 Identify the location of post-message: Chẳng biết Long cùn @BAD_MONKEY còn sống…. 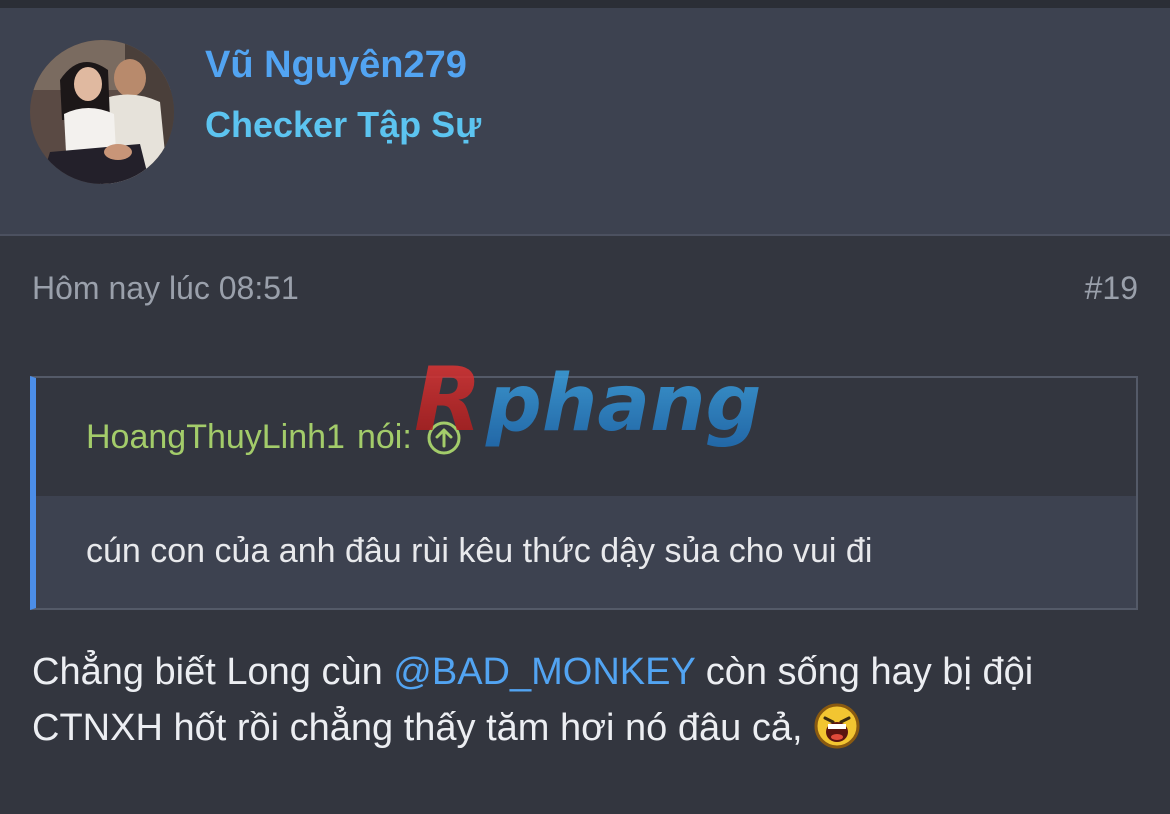
(587, 700).